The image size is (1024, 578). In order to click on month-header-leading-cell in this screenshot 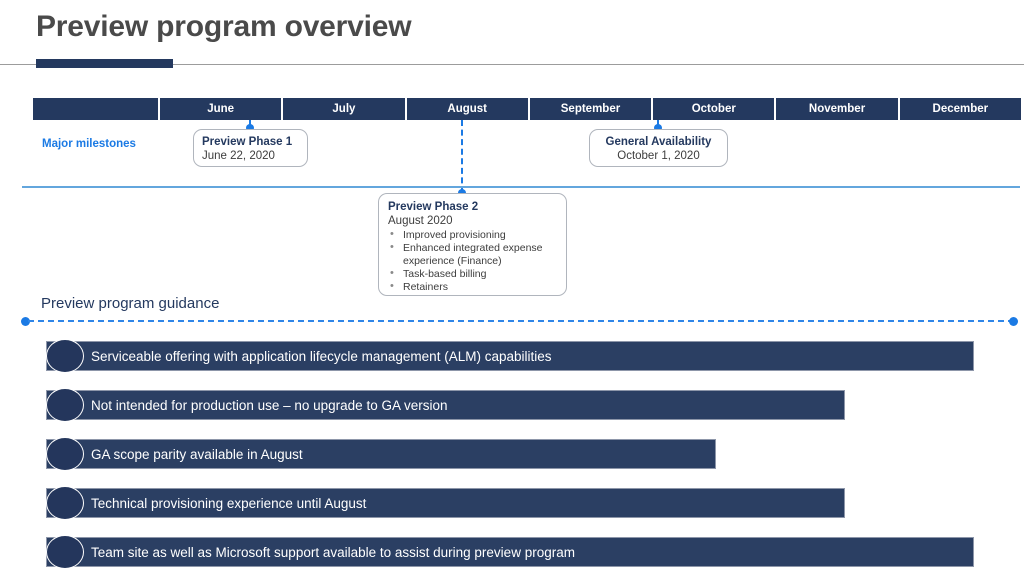, I will do `click(95, 109)`.